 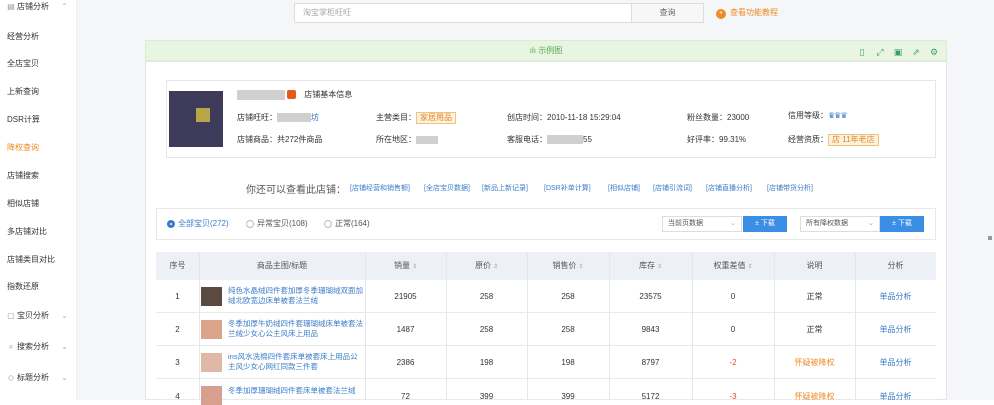 What do you see at coordinates (565, 140) in the screenshot?
I see `blurred-phone` at bounding box center [565, 140].